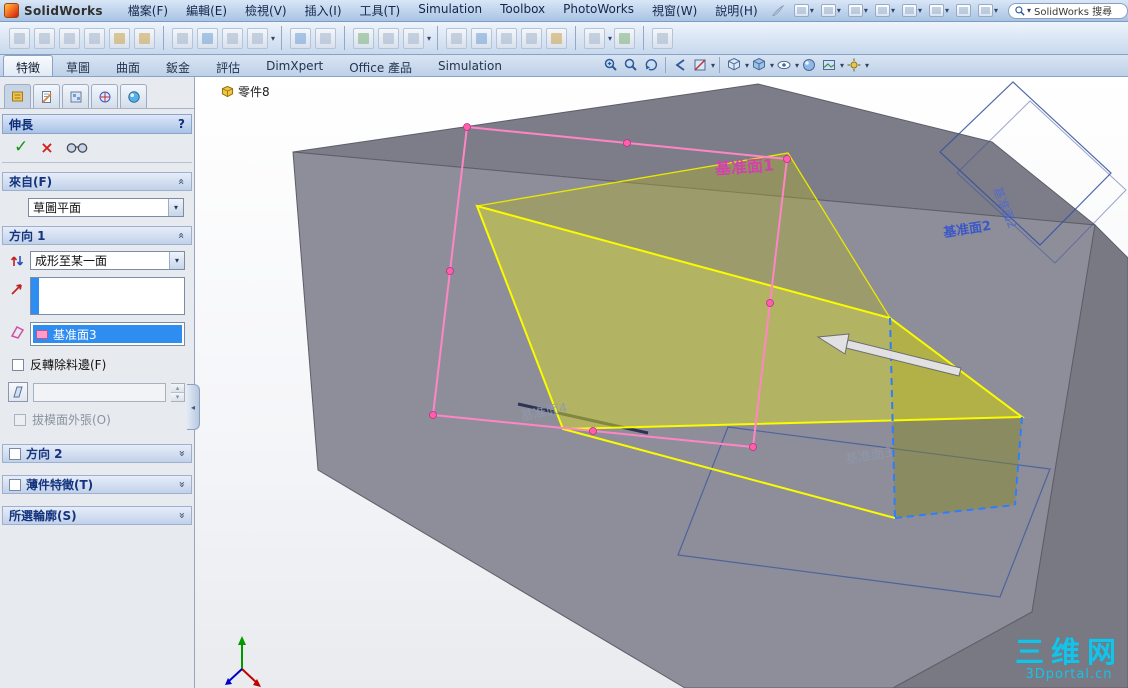  I want to click on tab-surfaces: 曲面, so click(128, 65).